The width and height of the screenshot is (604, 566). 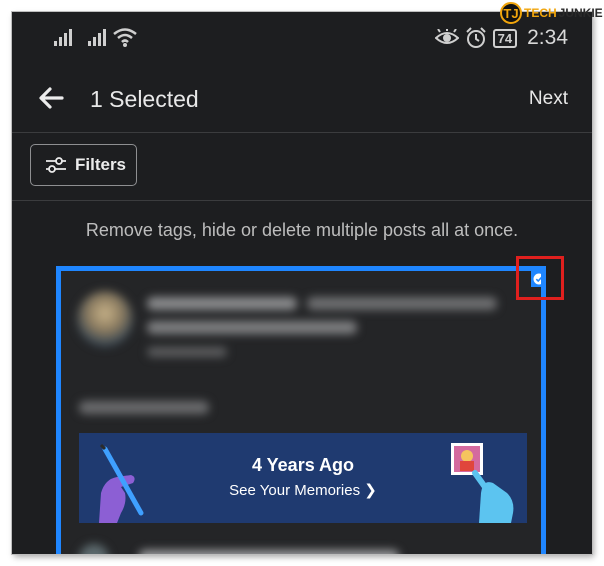 What do you see at coordinates (302, 167) in the screenshot?
I see `filters-row: Filters` at bounding box center [302, 167].